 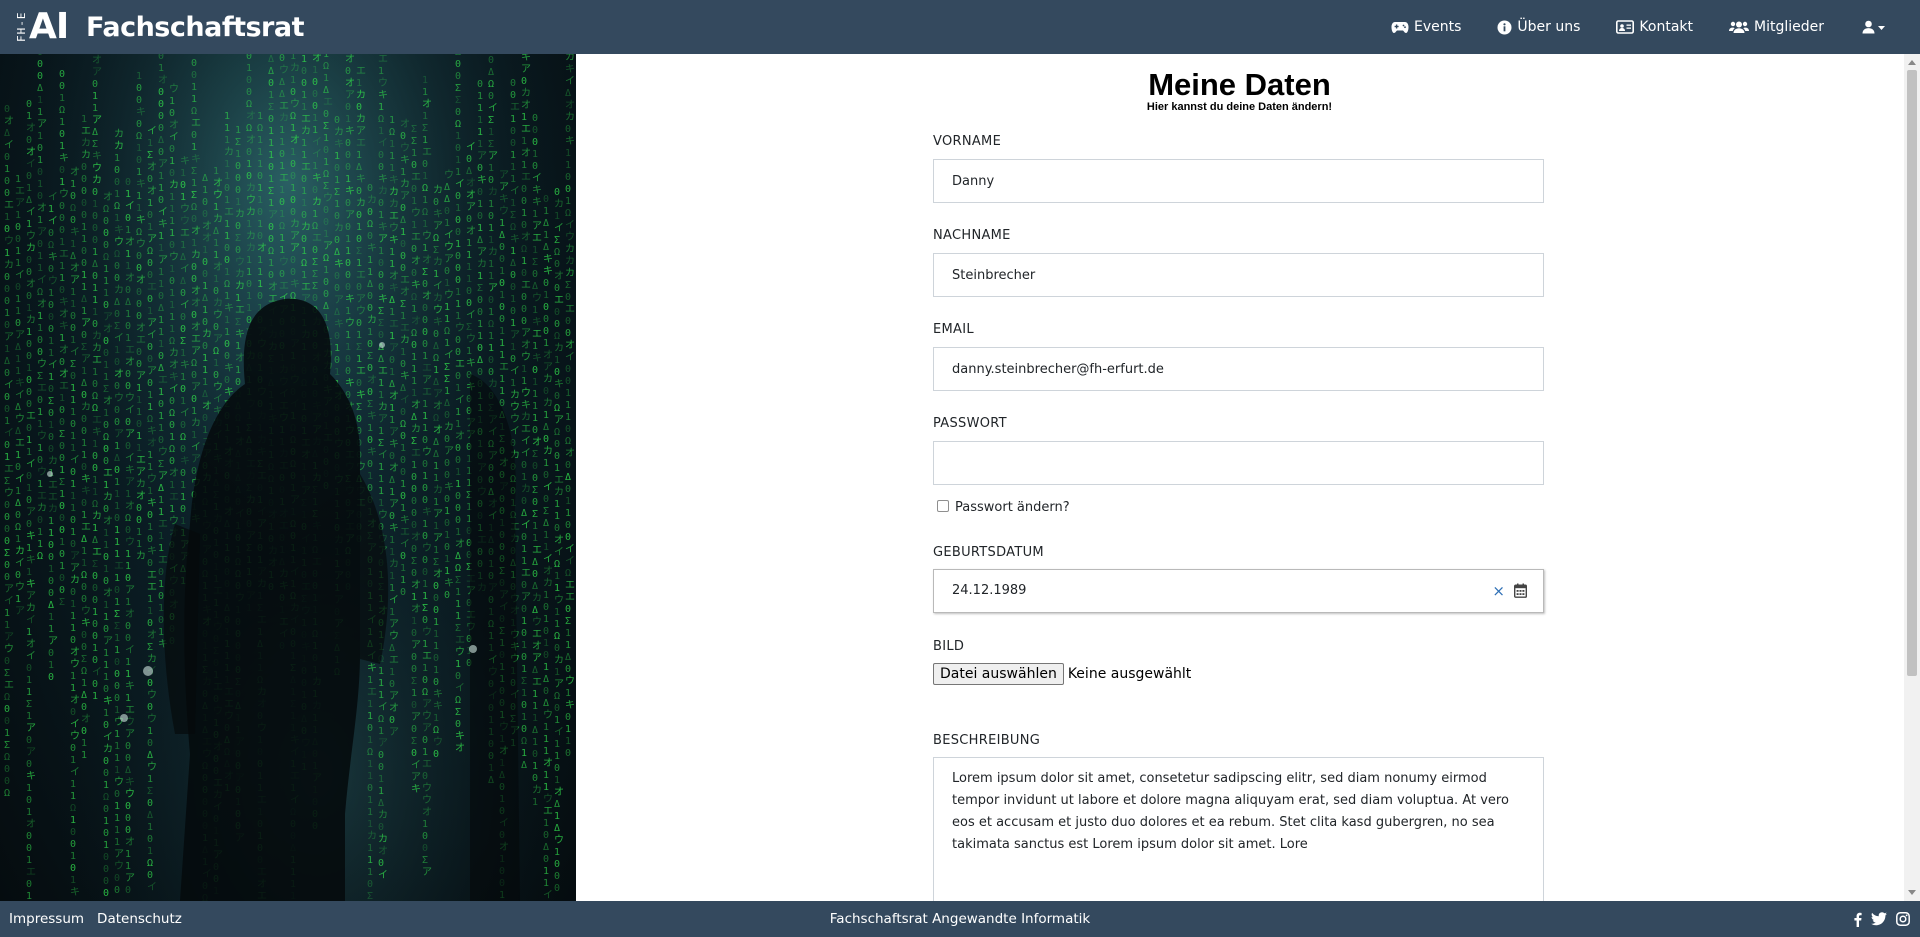 What do you see at coordinates (139, 919) in the screenshot?
I see `footer-datenschutz-link: Datenschutz` at bounding box center [139, 919].